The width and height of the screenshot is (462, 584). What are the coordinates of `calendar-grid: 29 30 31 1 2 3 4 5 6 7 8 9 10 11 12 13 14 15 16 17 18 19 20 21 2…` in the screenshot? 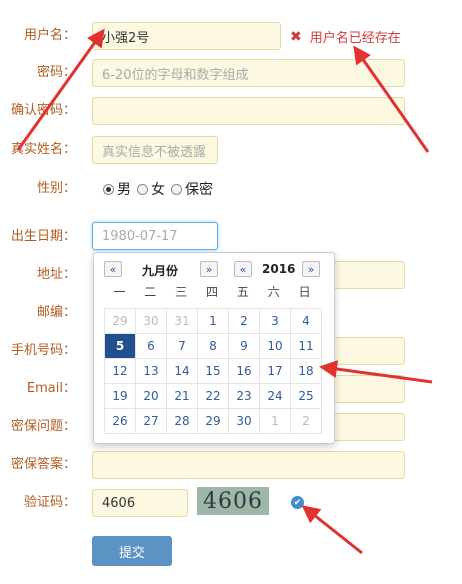 It's located at (213, 371).